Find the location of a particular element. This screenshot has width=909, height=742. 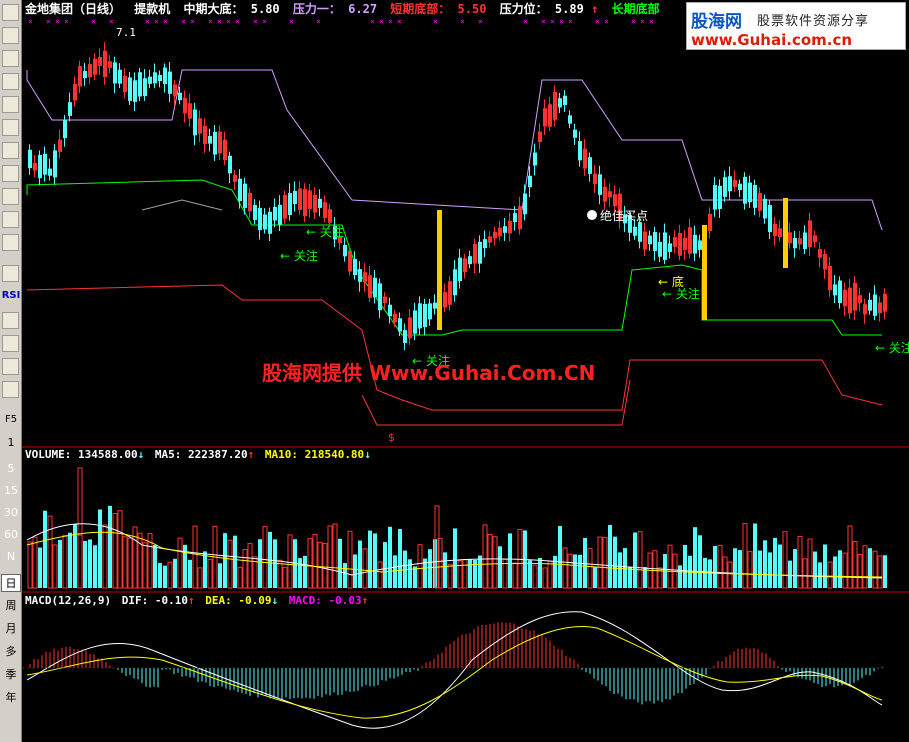

left-toolbar: RSI F5 1 日 周 月 多 季 年 is located at coordinates (11, 371).